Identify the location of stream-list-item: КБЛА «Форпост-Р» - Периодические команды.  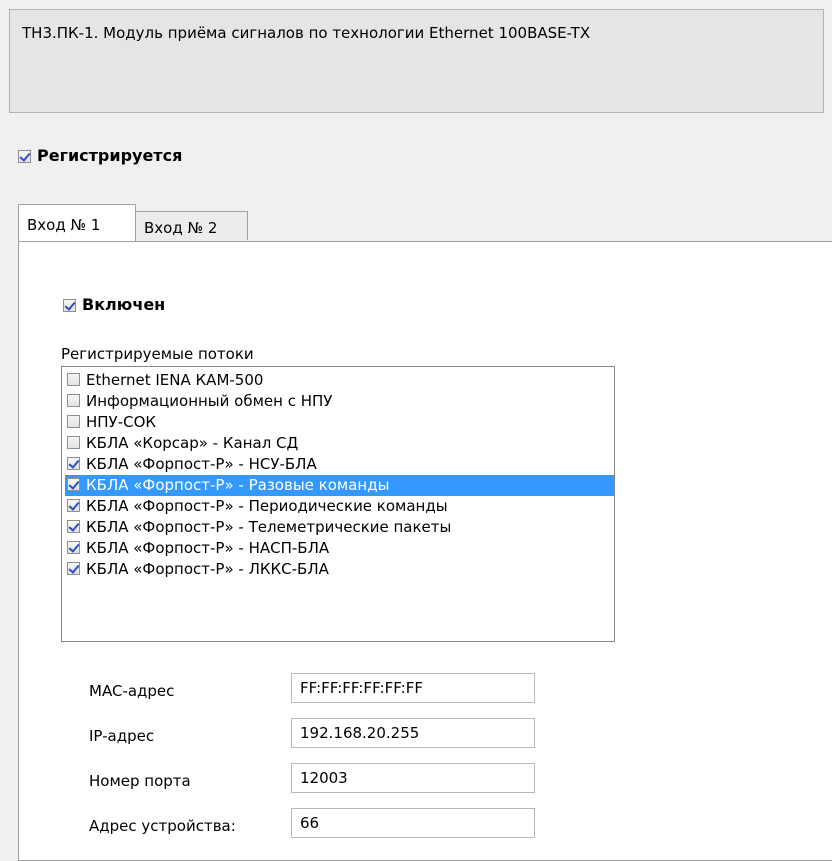
(338, 506).